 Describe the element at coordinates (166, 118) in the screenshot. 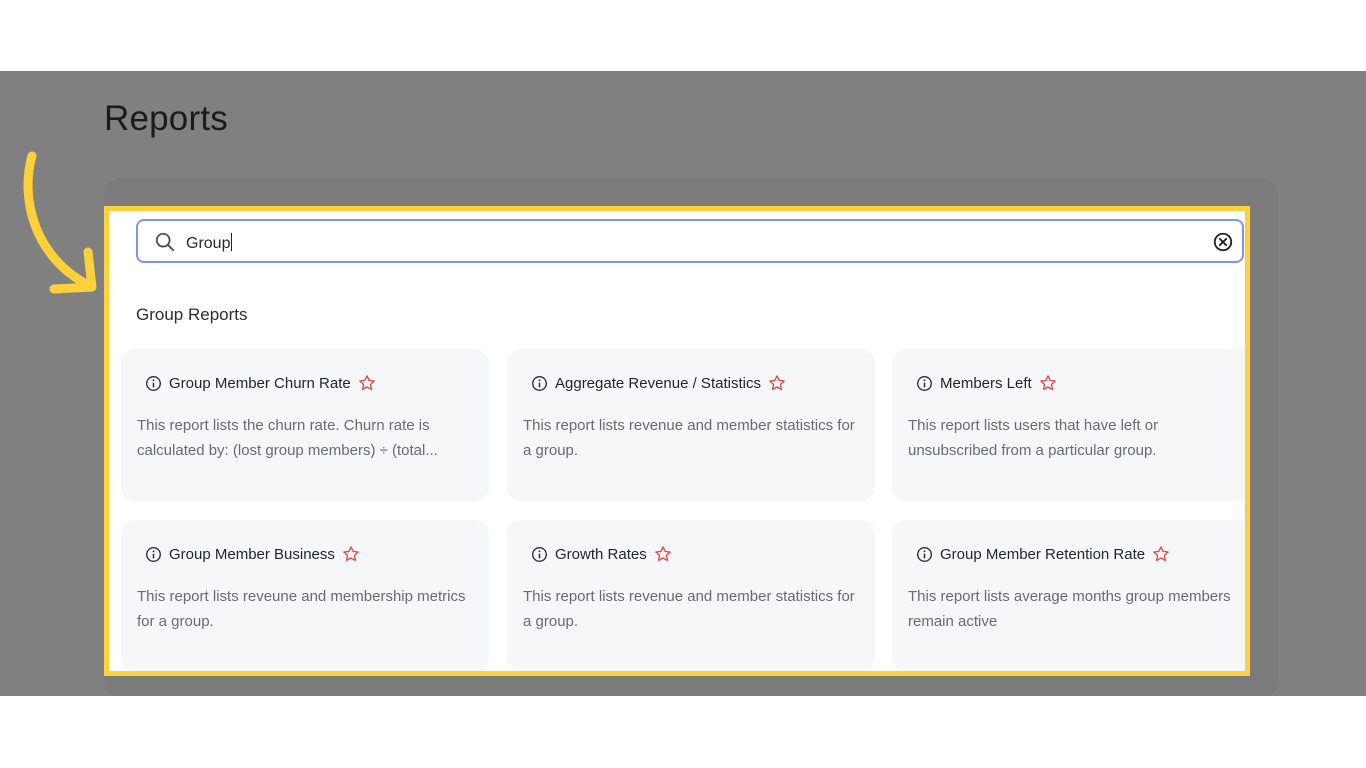

I see `page-title: Reports` at that location.